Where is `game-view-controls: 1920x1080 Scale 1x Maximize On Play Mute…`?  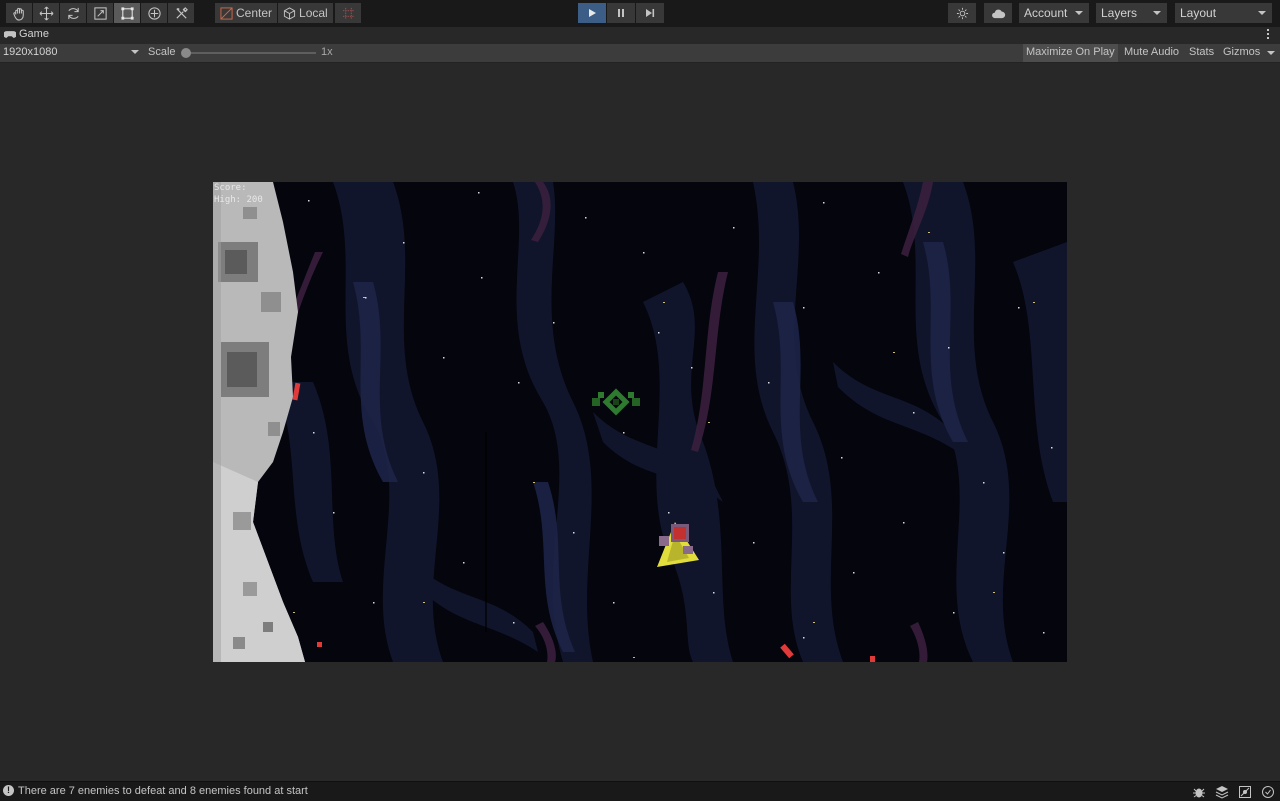 game-view-controls: 1920x1080 Scale 1x Maximize On Play Mute… is located at coordinates (640, 53).